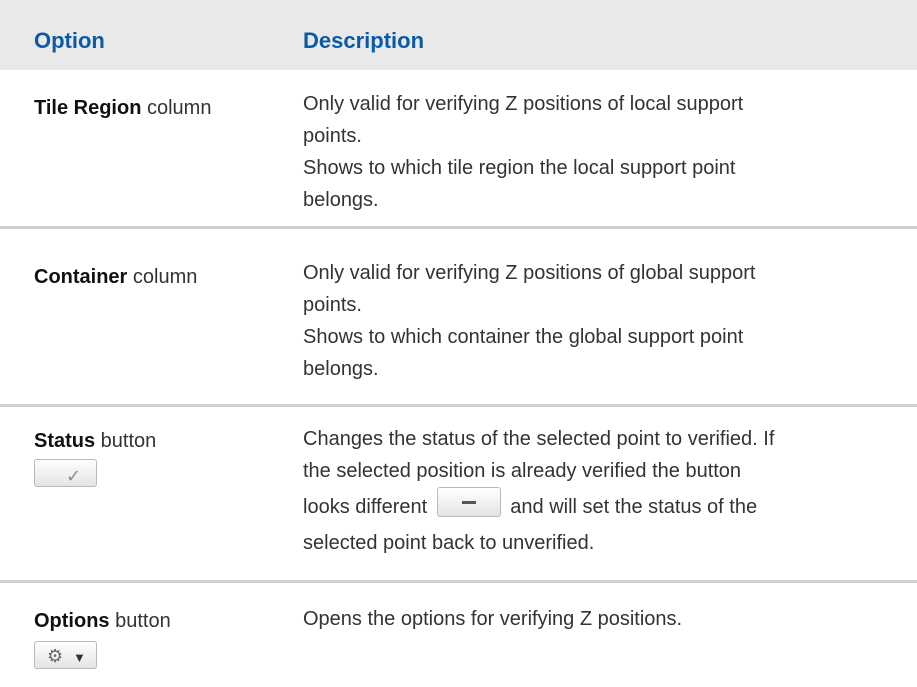  Describe the element at coordinates (634, 507) in the screenshot. I see `description-text: and will set the status of the` at that location.